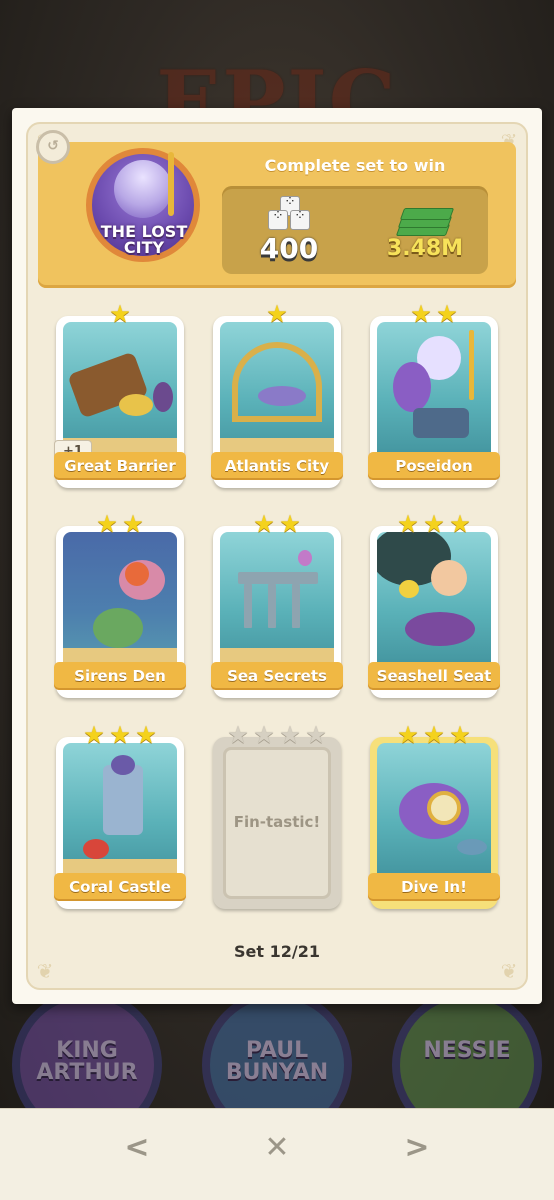  What do you see at coordinates (277, 397) in the screenshot?
I see `card-atlantis-city: Atlantis City ★` at bounding box center [277, 397].